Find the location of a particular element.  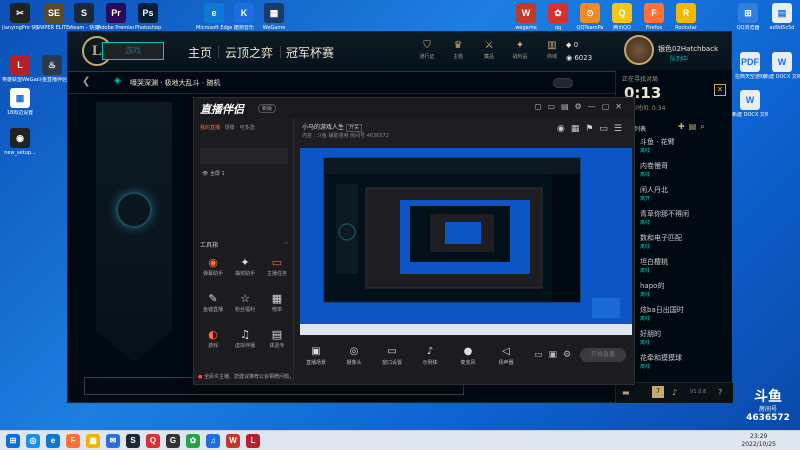

toggle-switch is located at coordinates (563, 83).